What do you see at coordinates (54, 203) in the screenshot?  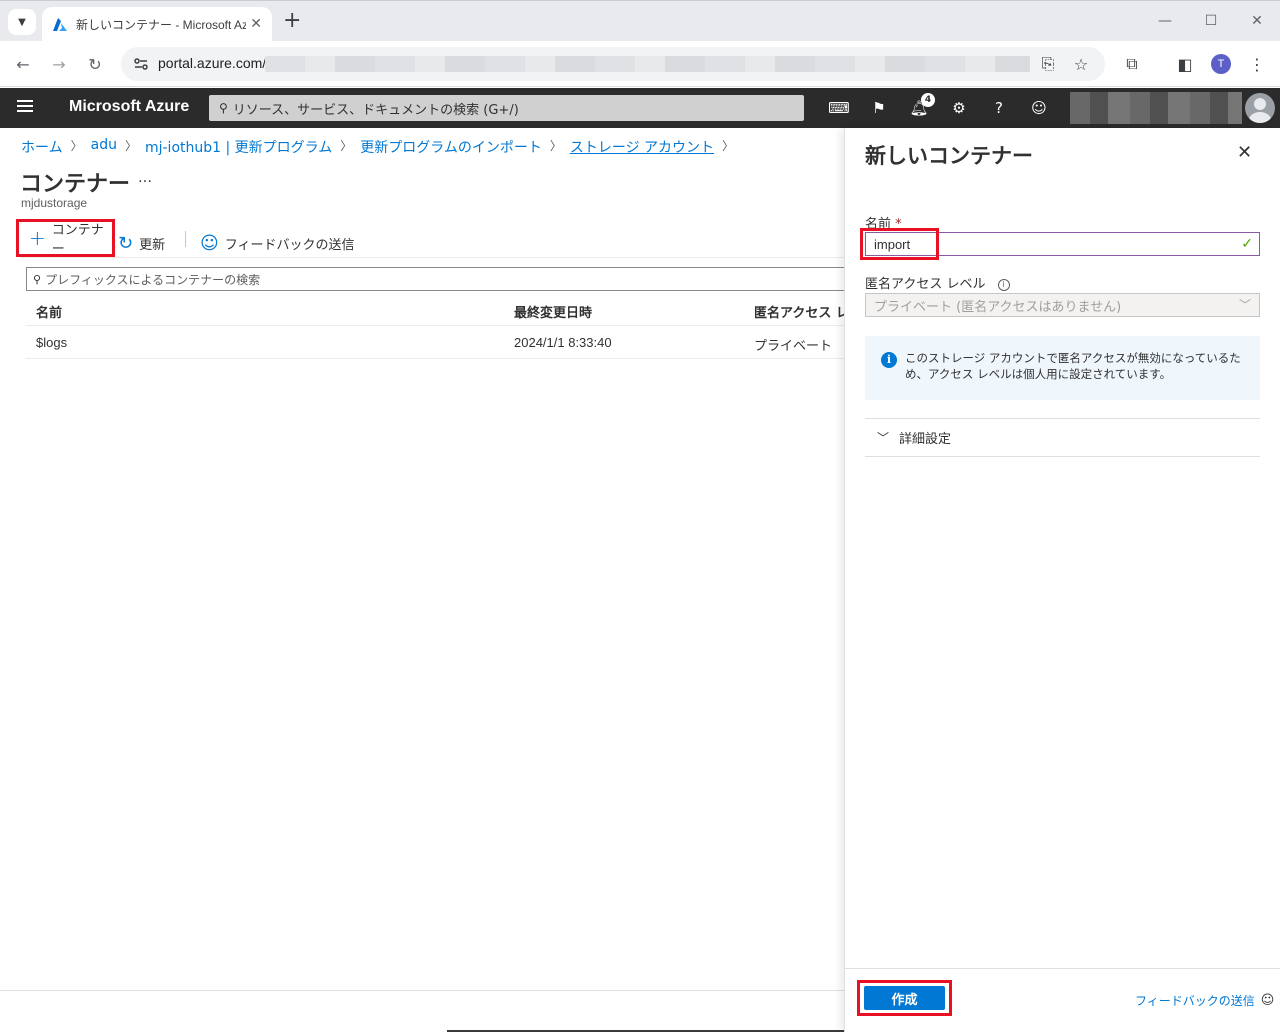 I see `page-subtitle: mjdustorage` at bounding box center [54, 203].